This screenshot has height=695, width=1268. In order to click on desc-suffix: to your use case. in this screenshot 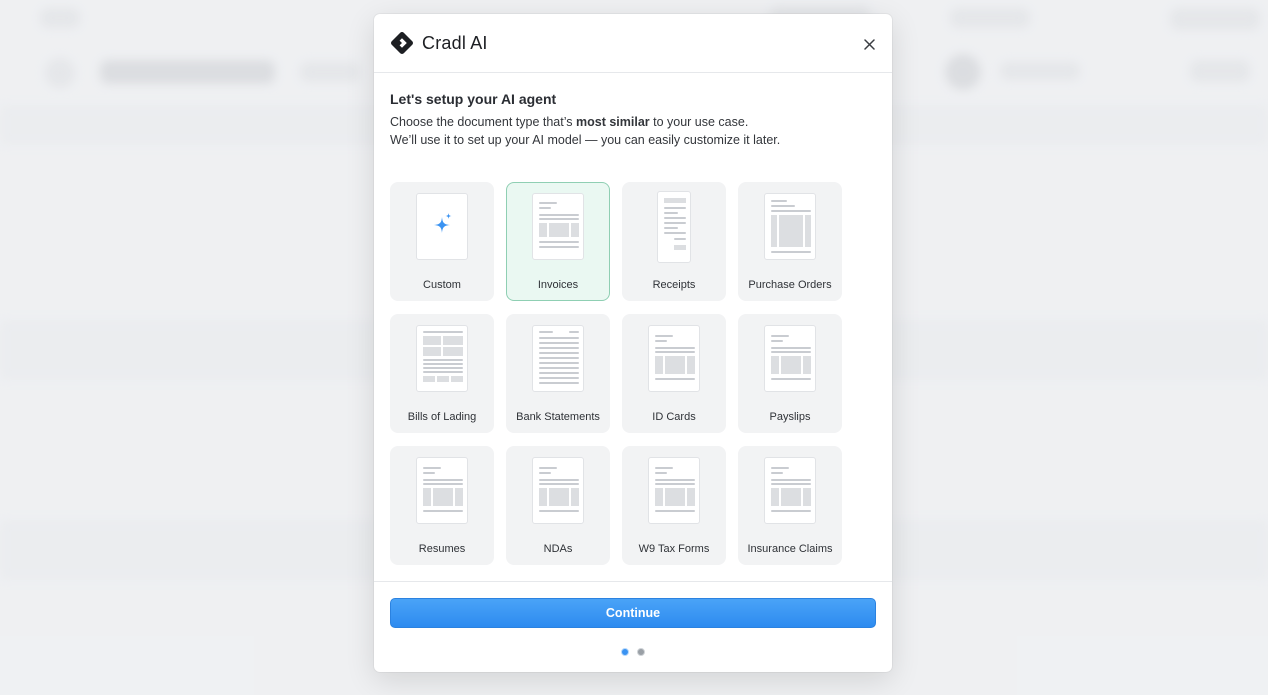, I will do `click(699, 122)`.